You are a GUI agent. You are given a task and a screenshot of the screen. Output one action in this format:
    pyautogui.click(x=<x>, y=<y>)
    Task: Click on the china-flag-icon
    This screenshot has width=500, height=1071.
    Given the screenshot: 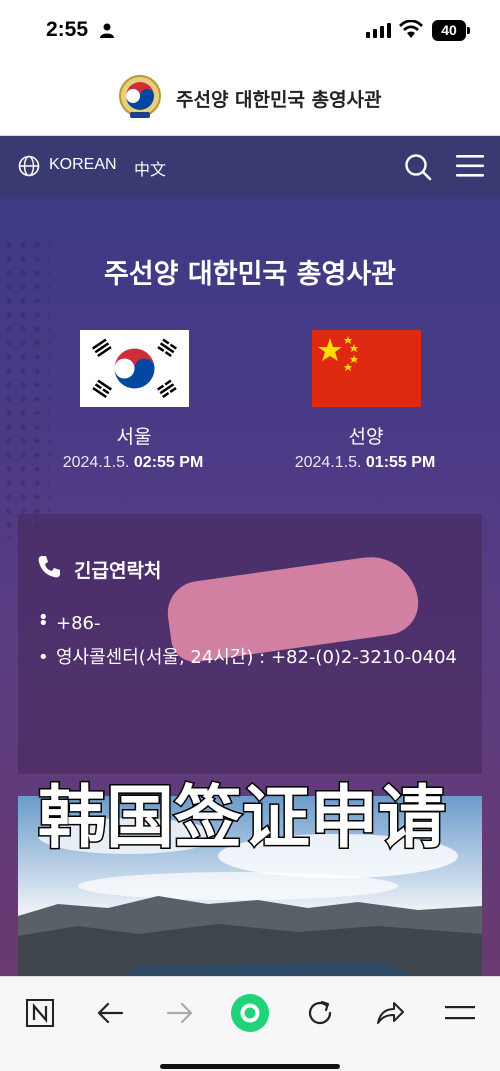 What is the action you would take?
    pyautogui.click(x=366, y=368)
    